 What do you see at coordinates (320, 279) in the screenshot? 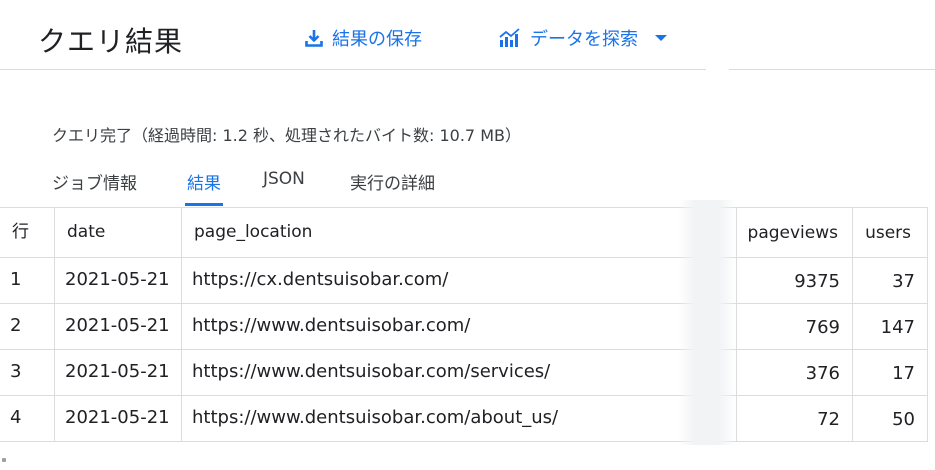
I see `page-location-cell: https://cx.dentsuisobar.com/` at bounding box center [320, 279].